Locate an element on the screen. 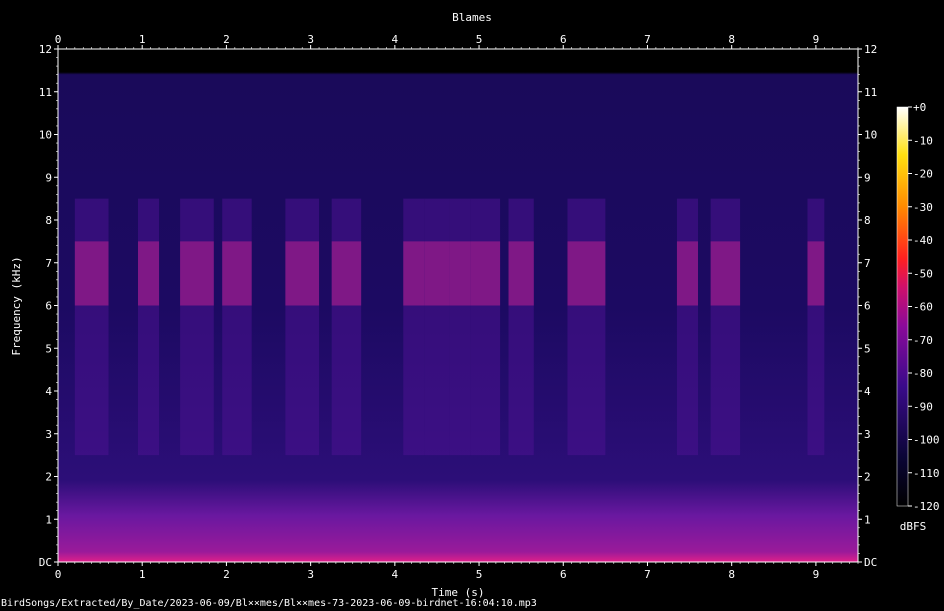 The width and height of the screenshot is (944, 611). y-tick-label-right: 1 is located at coordinates (867, 519).